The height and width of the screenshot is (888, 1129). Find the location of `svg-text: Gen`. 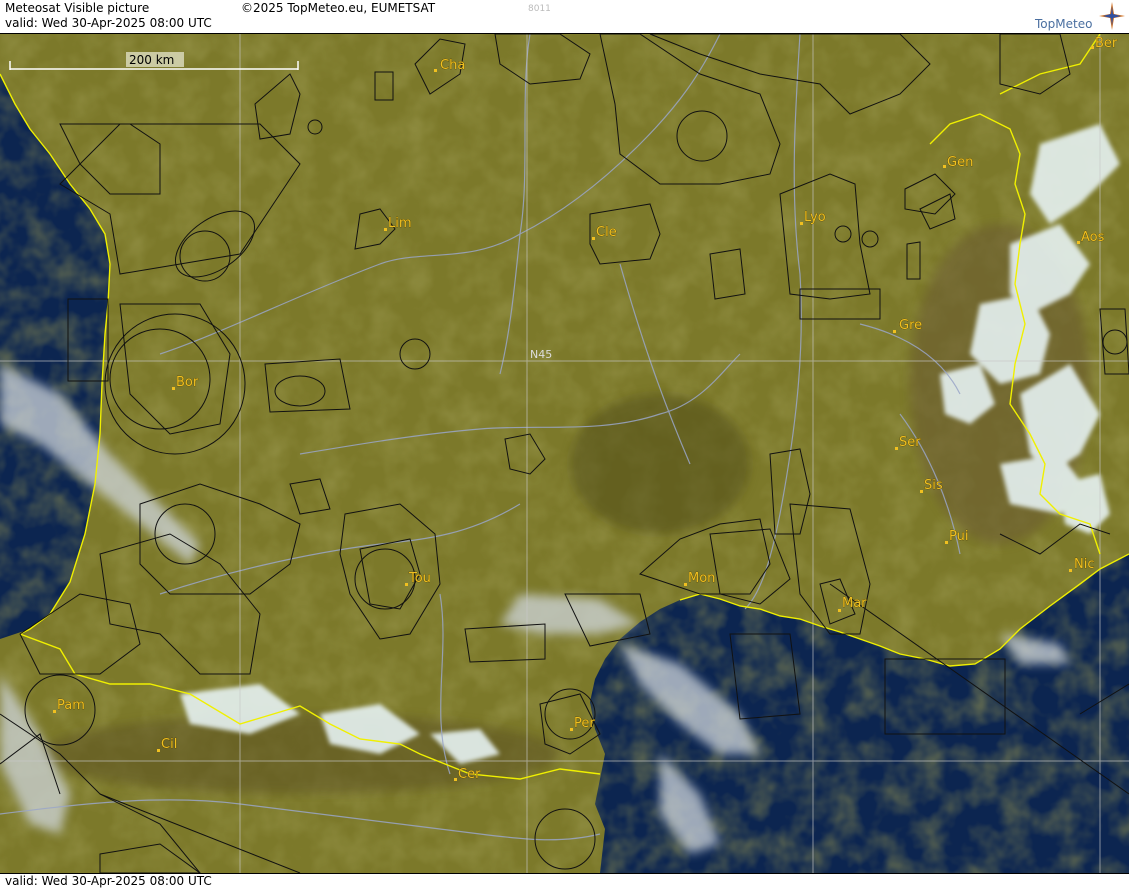

svg-text: Gen is located at coordinates (960, 162).